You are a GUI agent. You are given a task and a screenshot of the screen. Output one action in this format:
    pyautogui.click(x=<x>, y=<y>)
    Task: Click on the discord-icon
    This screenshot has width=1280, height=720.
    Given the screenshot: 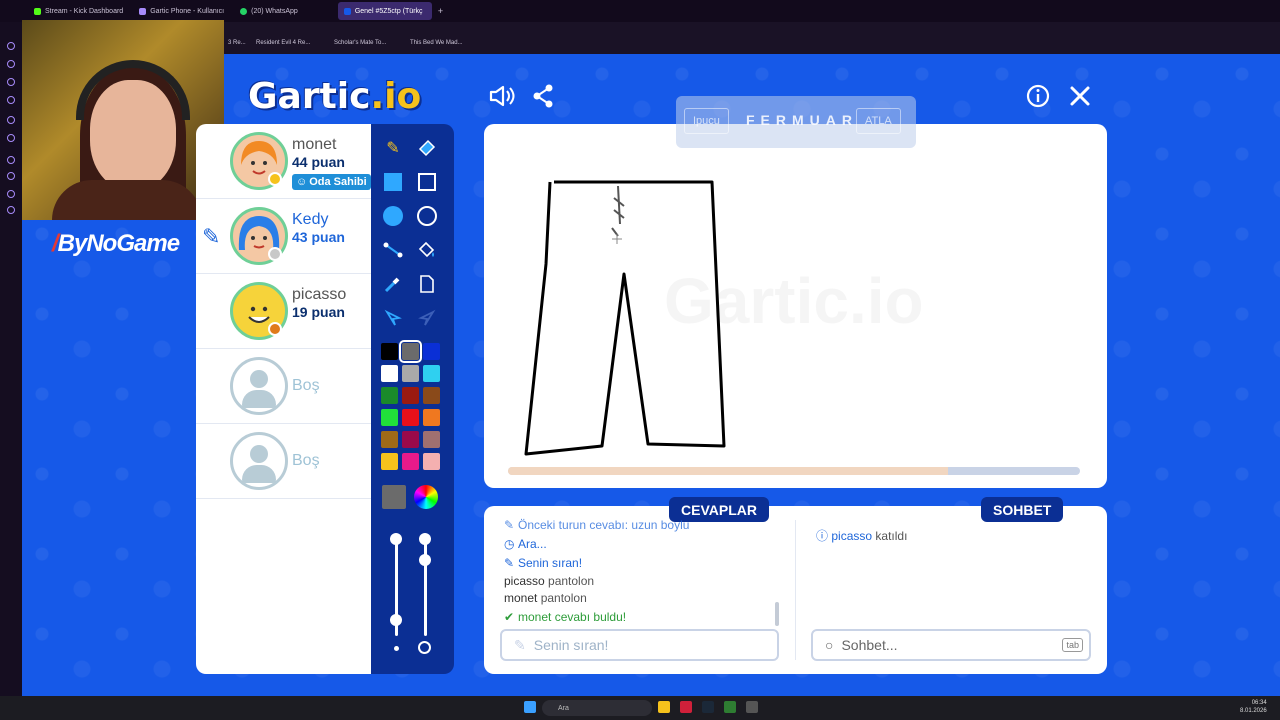 What is the action you would take?
    pyautogui.click(x=11, y=138)
    